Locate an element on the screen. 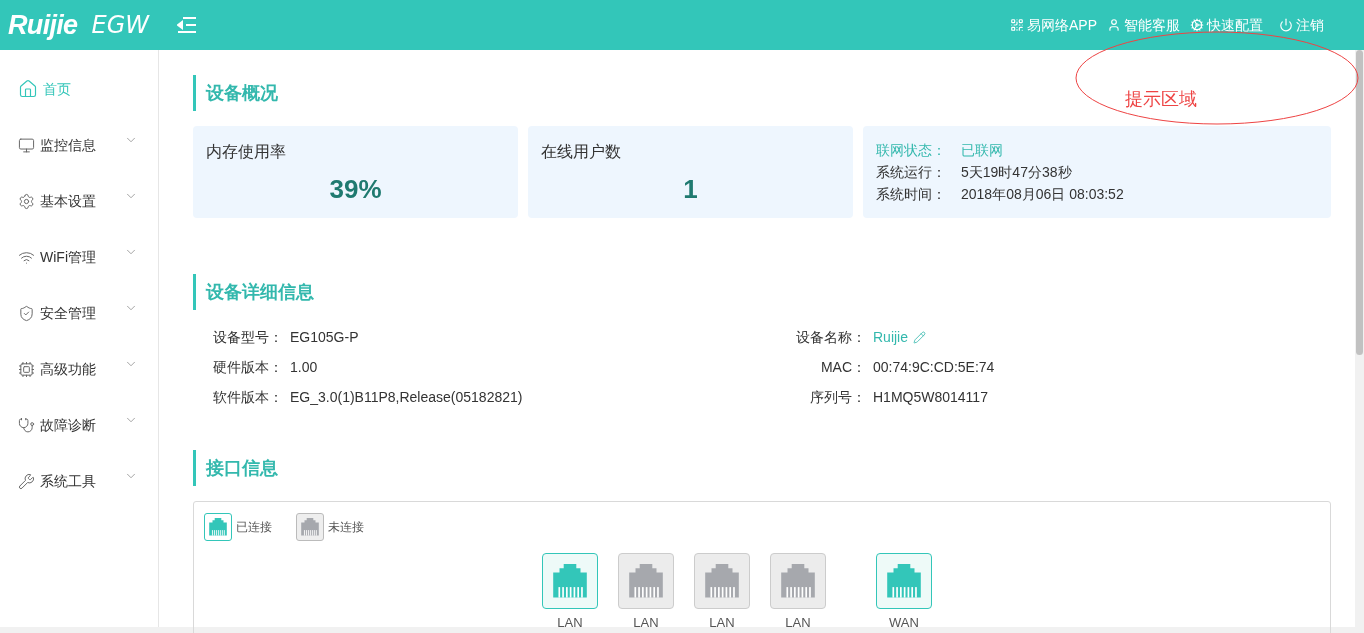 The image size is (1364, 633). section-title: 设备概况 is located at coordinates (242, 93).